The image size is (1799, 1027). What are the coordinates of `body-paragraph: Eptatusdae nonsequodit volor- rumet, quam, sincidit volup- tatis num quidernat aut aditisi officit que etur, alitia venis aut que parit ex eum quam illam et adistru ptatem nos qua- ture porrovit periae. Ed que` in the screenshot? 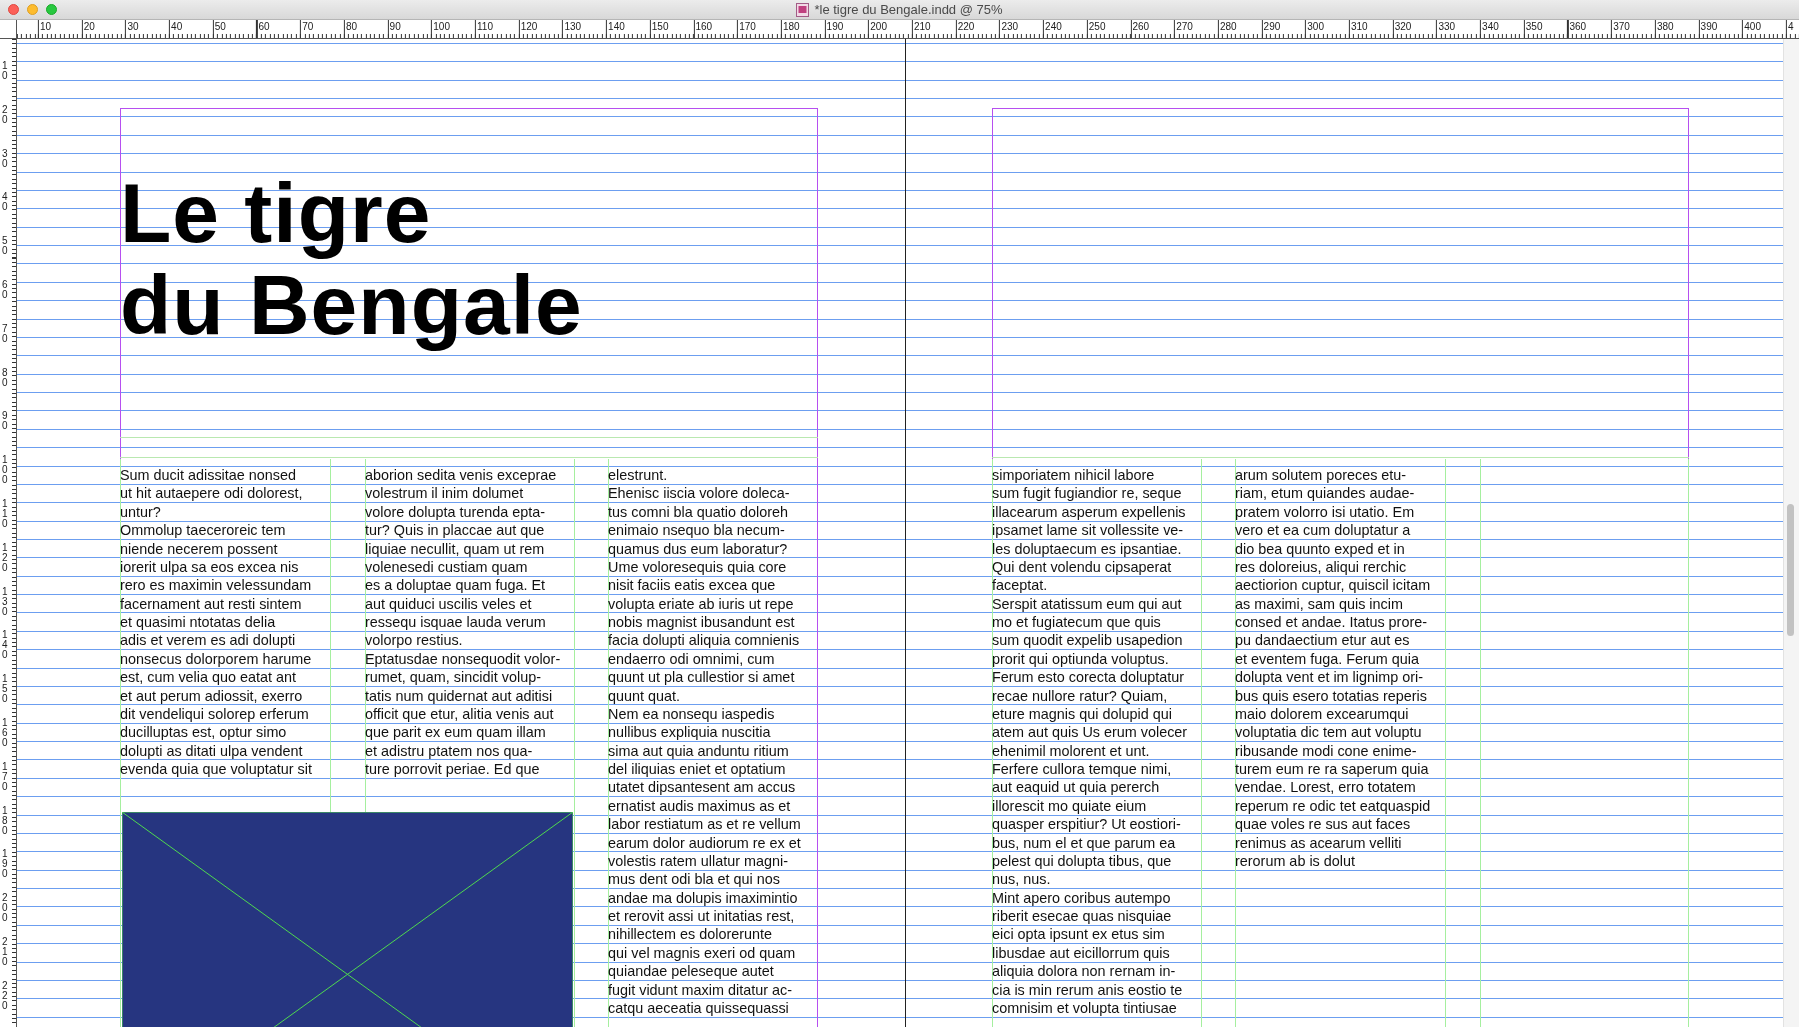 It's located at (463, 714).